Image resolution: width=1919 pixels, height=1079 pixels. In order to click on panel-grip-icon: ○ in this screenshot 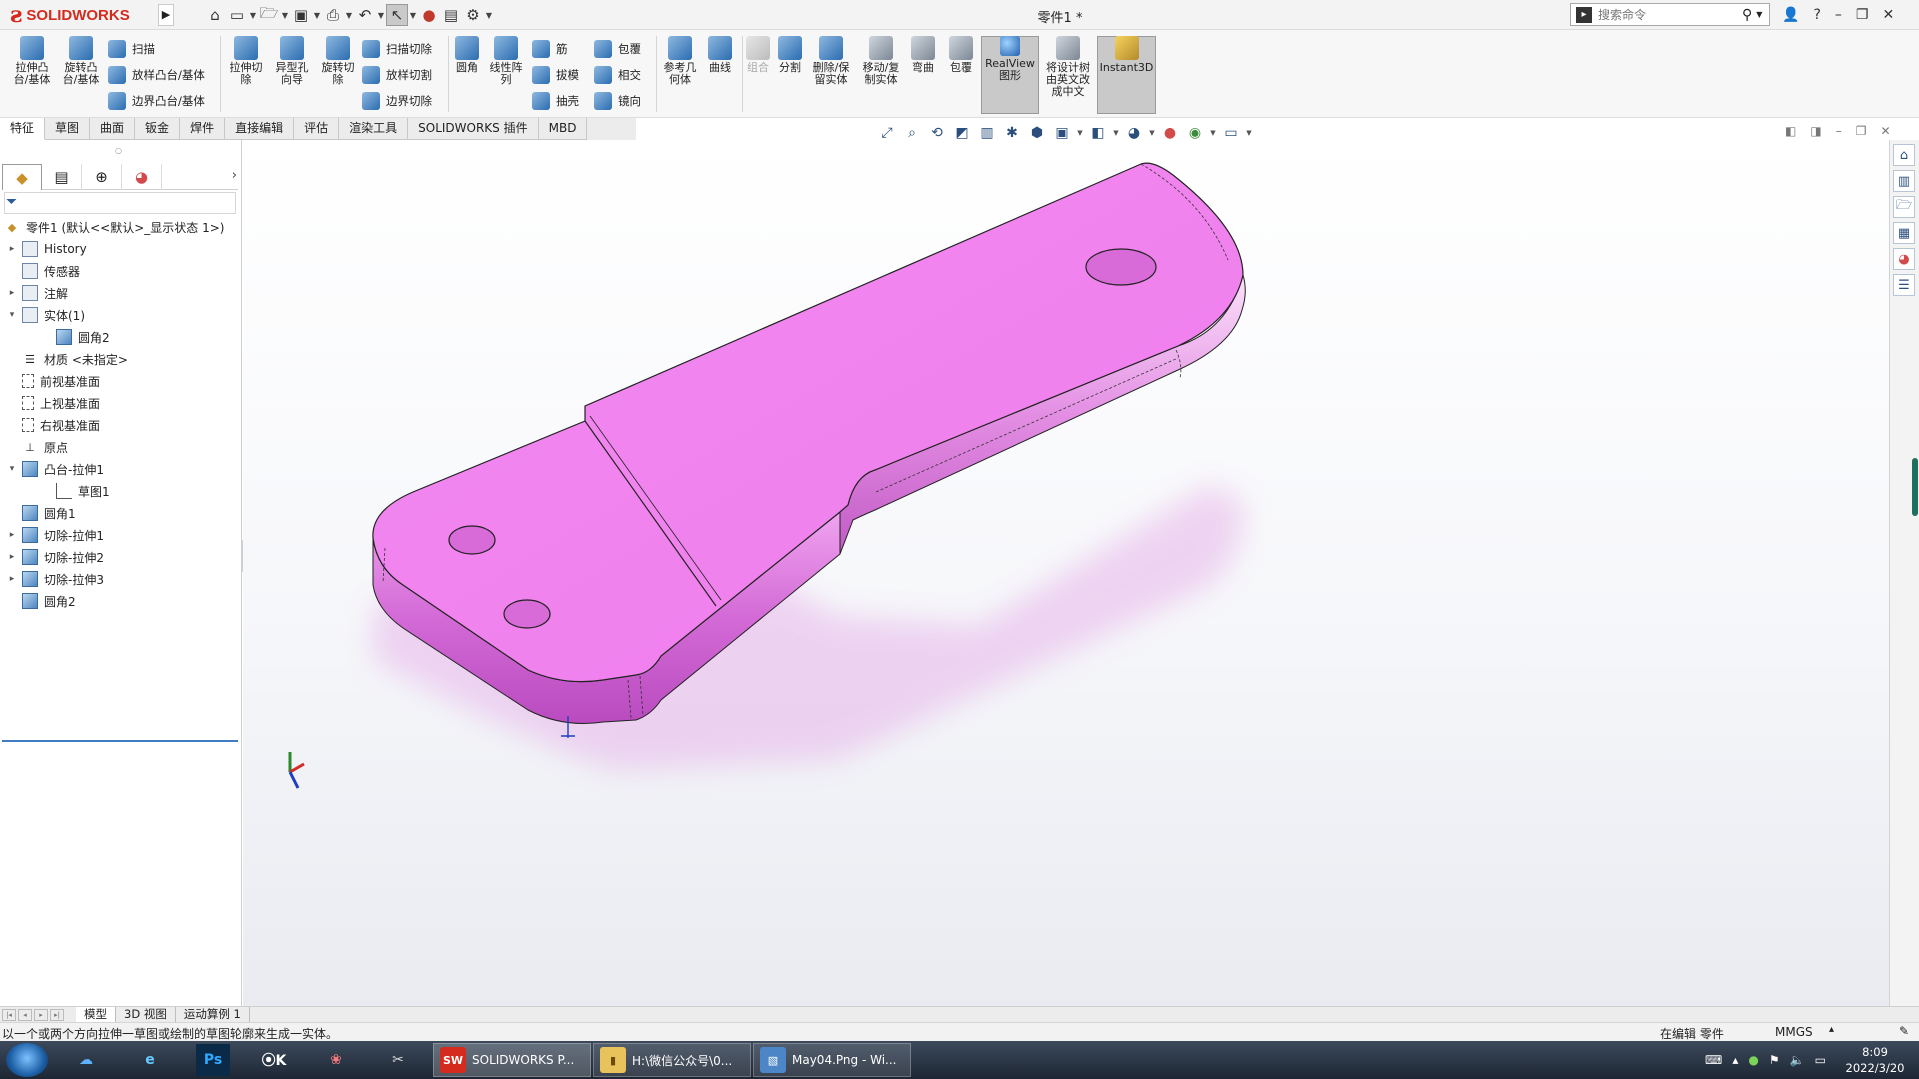, I will do `click(118, 150)`.